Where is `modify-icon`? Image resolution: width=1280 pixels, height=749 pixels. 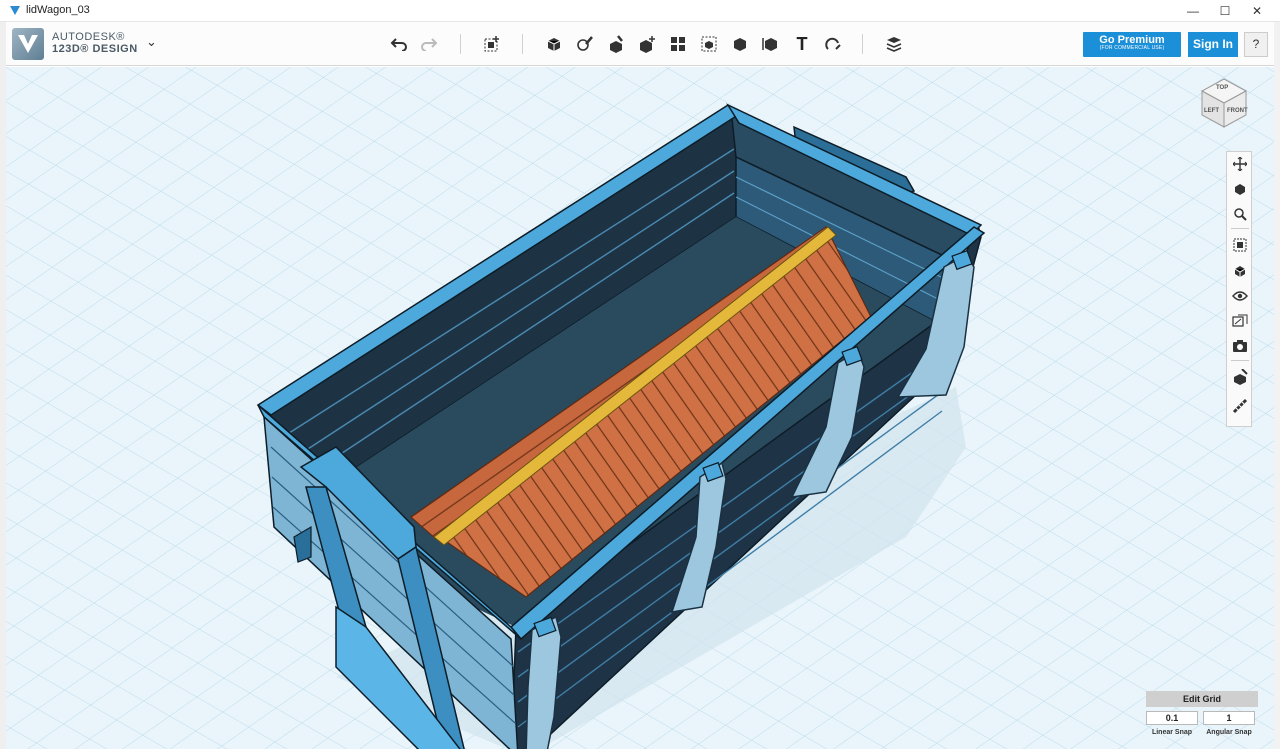
modify-icon is located at coordinates (647, 44).